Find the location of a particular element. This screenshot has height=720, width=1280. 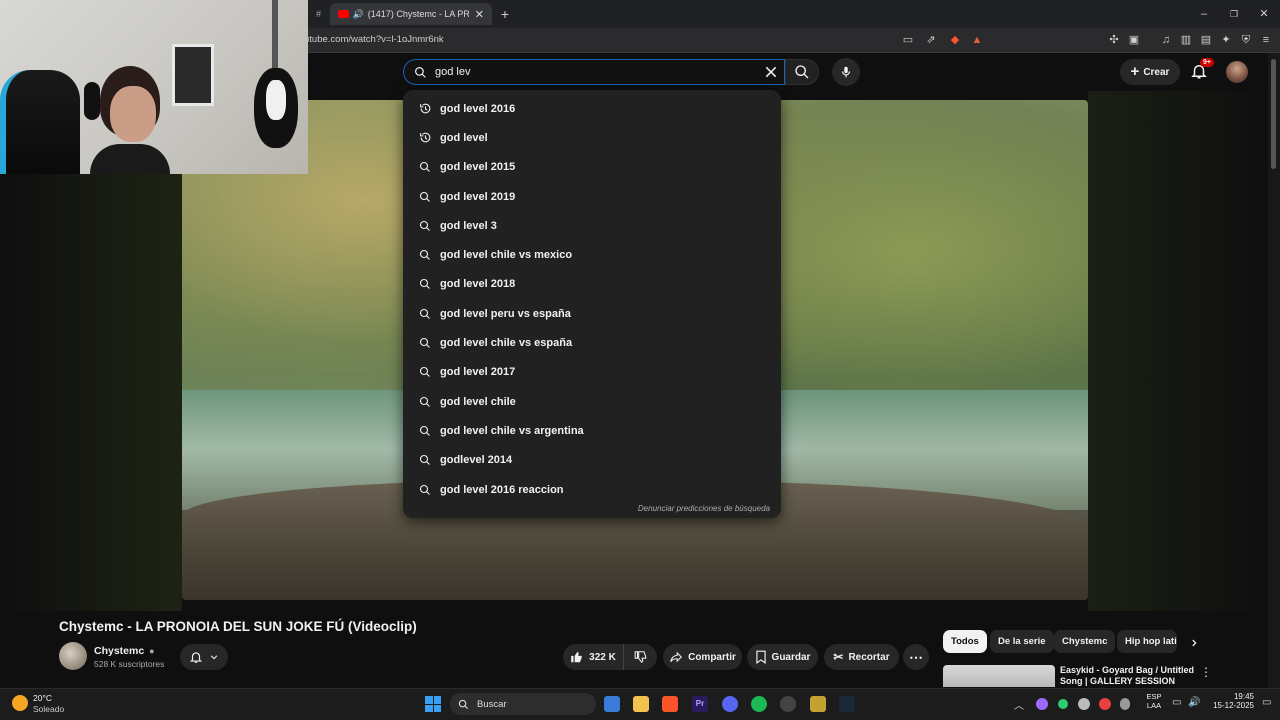

browser-tab-active: 🔊 (1417) Chystemc - LA PRONO ✕ is located at coordinates (411, 14).